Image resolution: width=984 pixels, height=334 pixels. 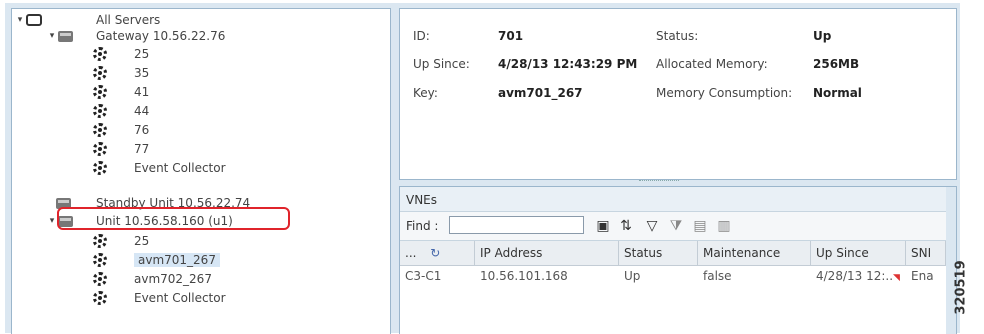 What do you see at coordinates (142, 129) in the screenshot?
I see `tree-item-label: 76` at bounding box center [142, 129].